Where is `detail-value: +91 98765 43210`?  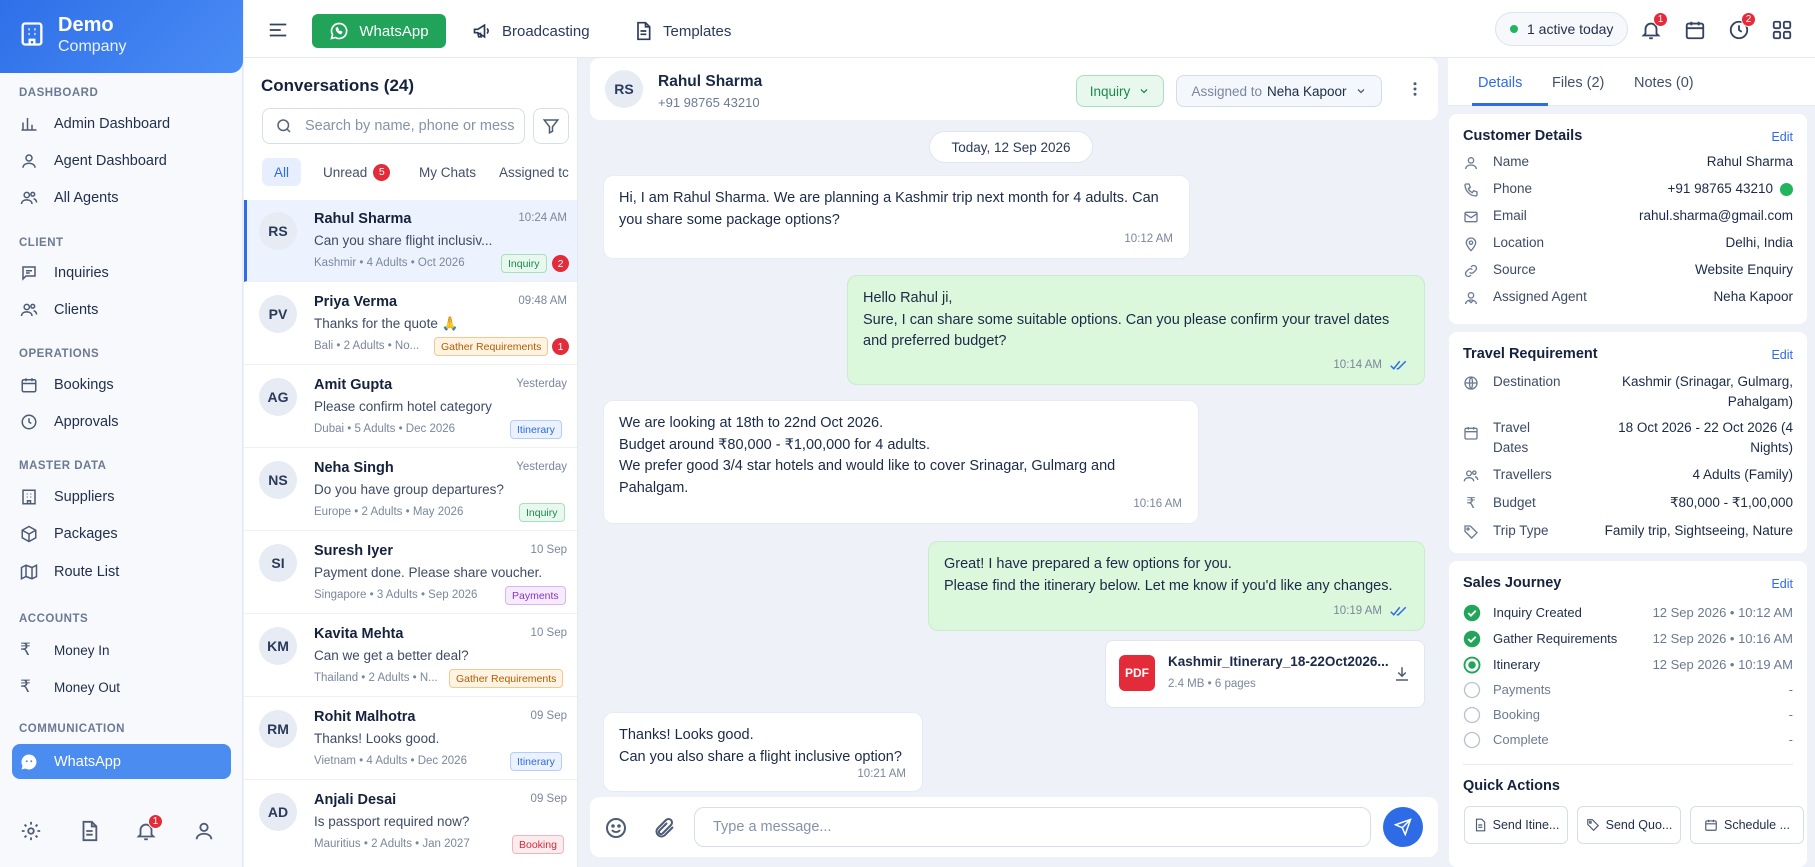
detail-value: +91 98765 43210 is located at coordinates (1720, 188).